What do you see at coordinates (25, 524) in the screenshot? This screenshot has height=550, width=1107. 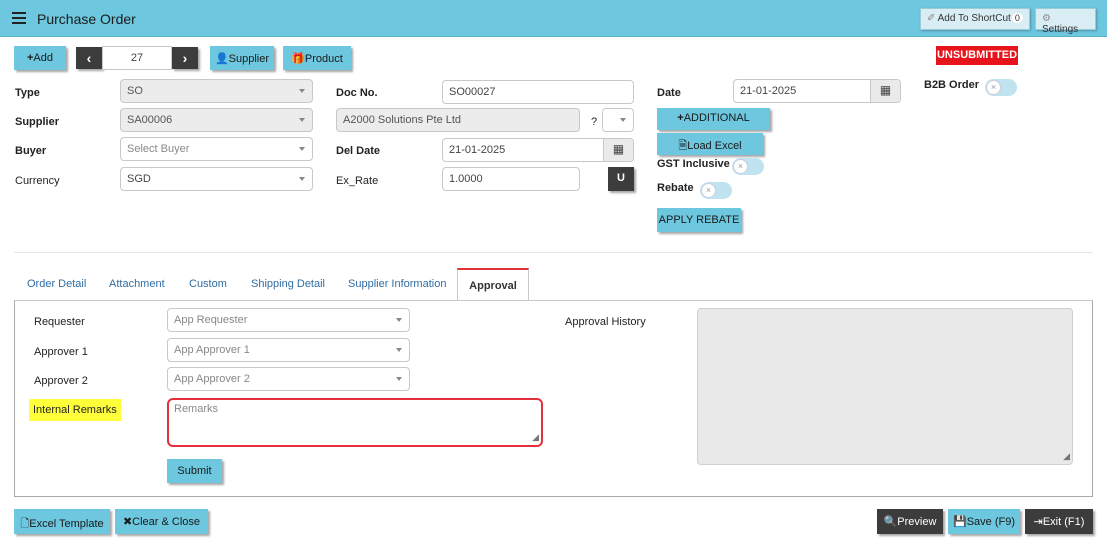 I see `file-icon: 🗋` at bounding box center [25, 524].